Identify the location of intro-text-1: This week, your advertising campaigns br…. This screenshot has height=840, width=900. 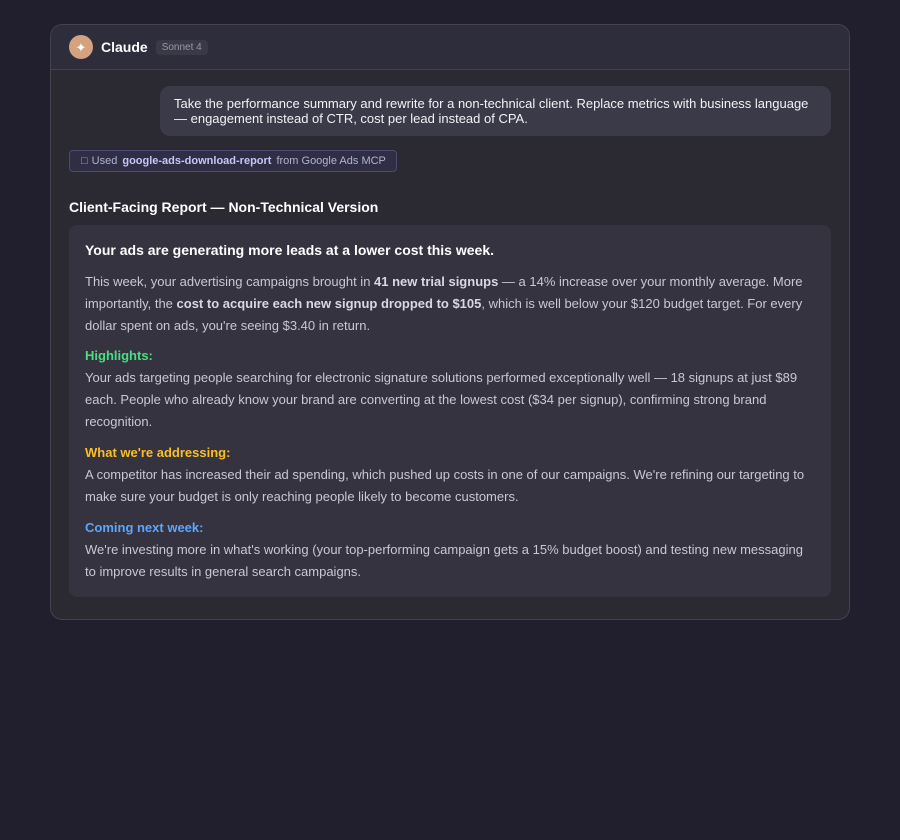
(230, 281).